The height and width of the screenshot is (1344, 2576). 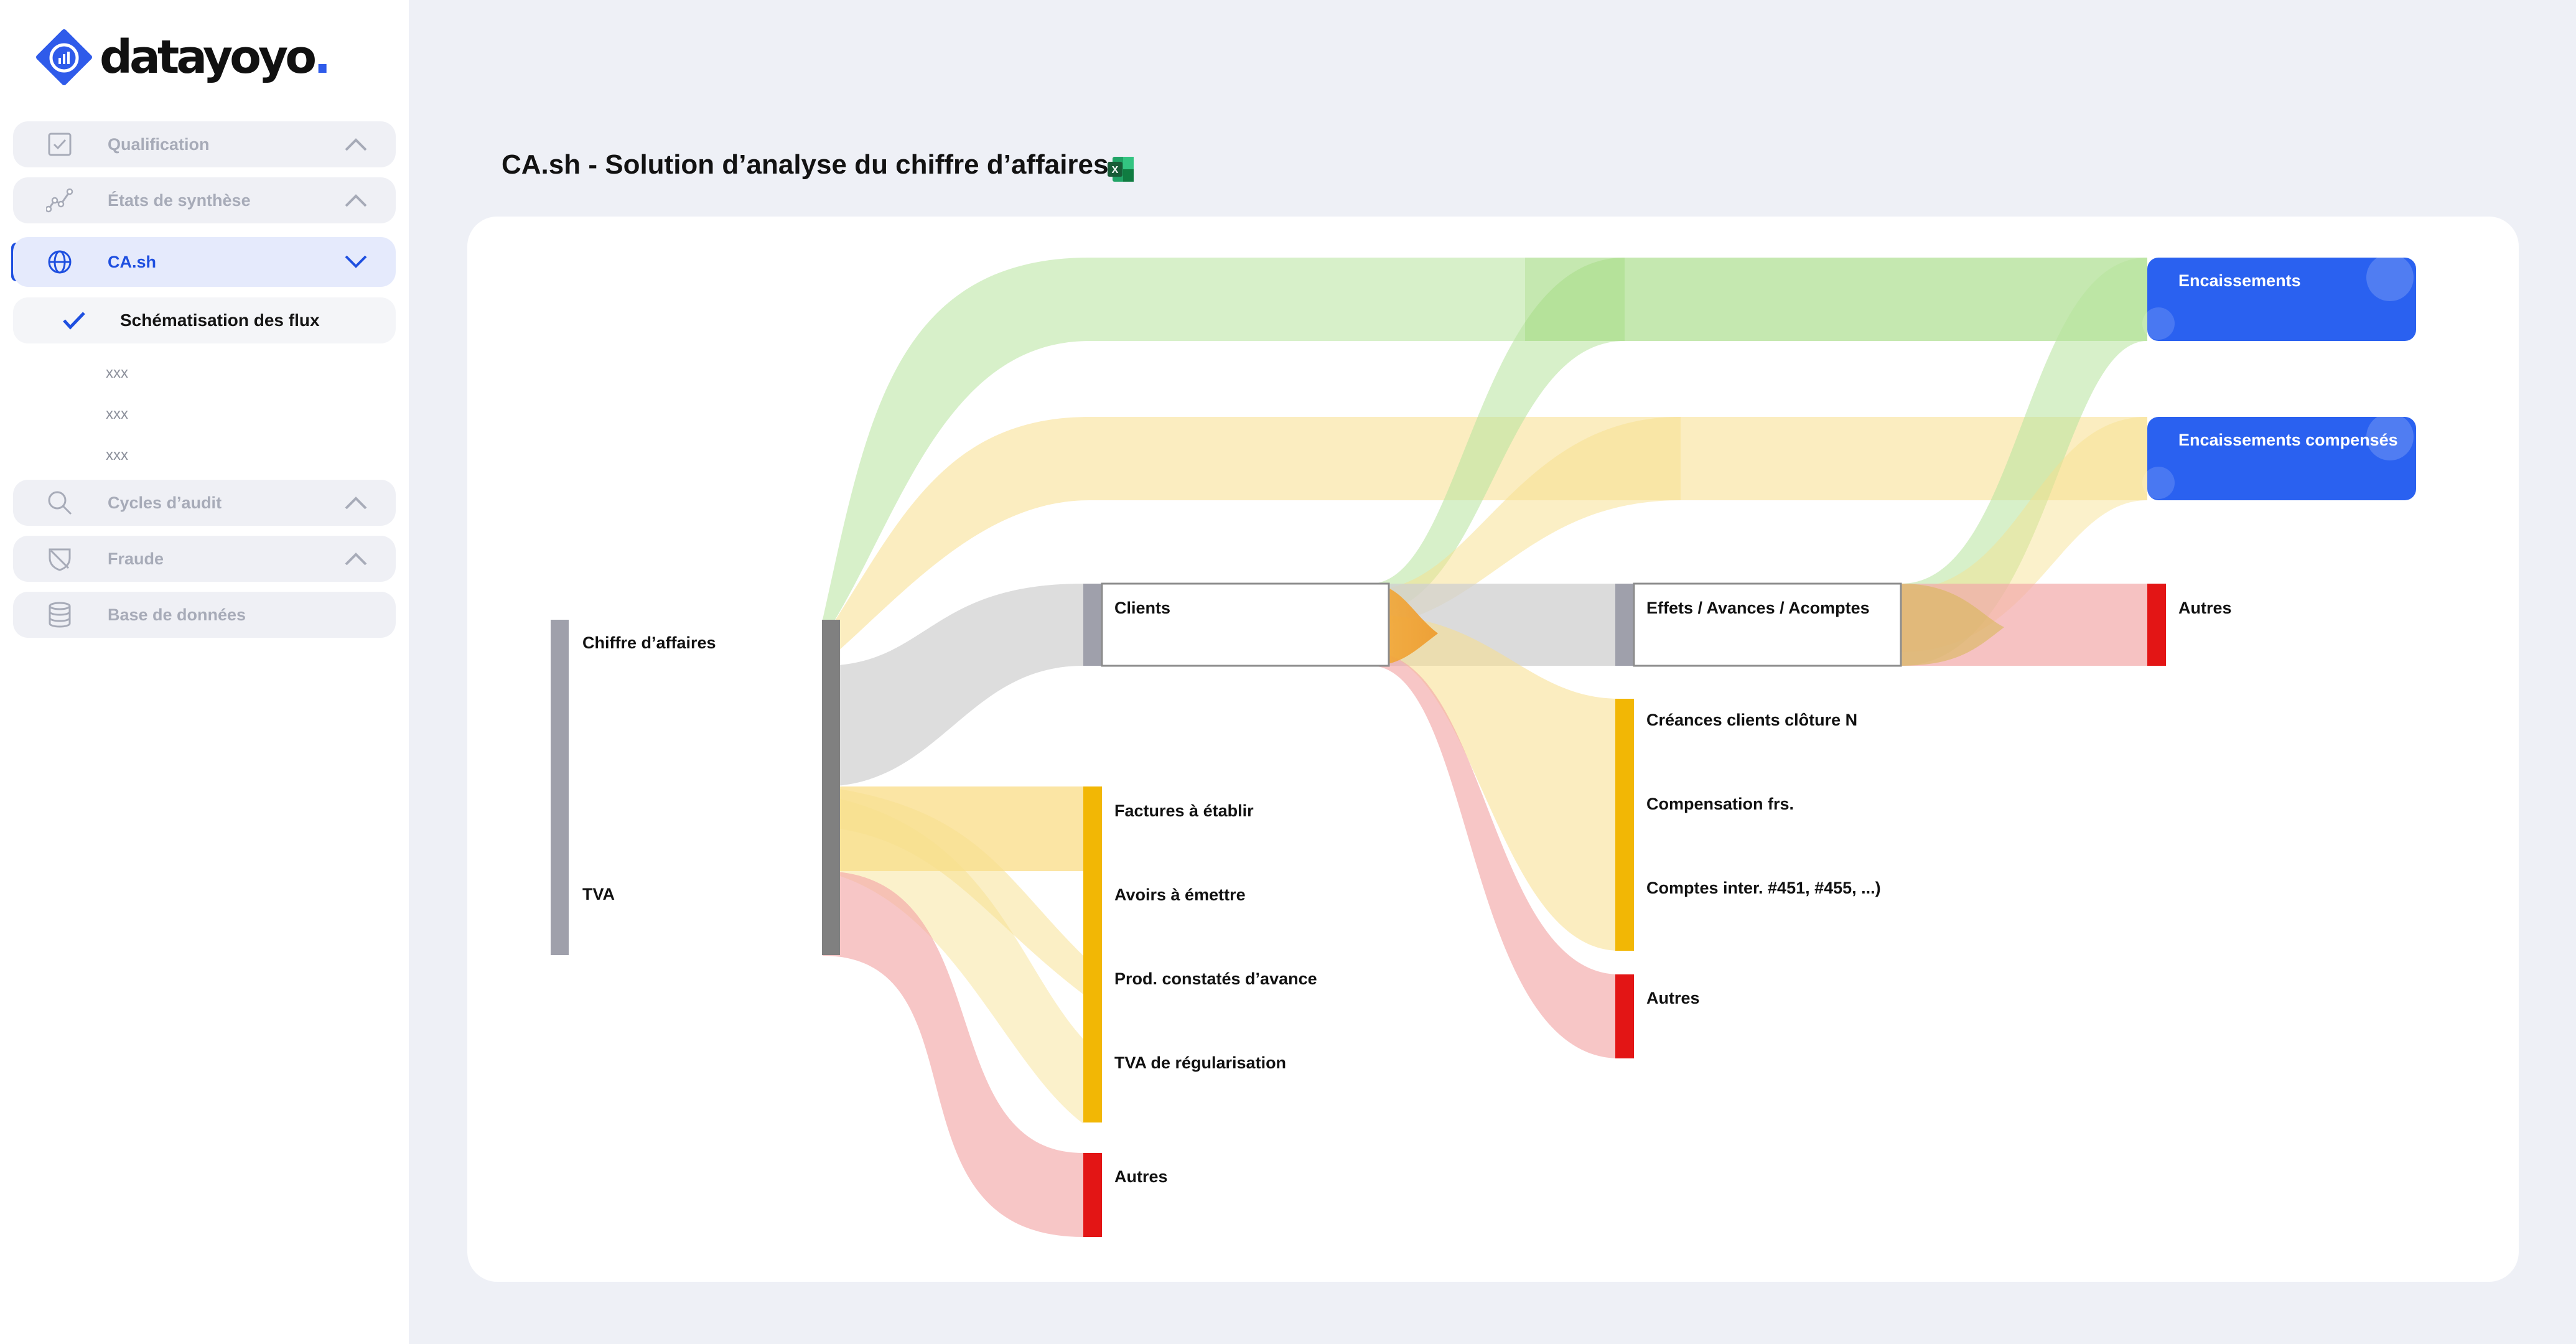 I want to click on sub-sub-item-1: xxx, so click(x=117, y=373).